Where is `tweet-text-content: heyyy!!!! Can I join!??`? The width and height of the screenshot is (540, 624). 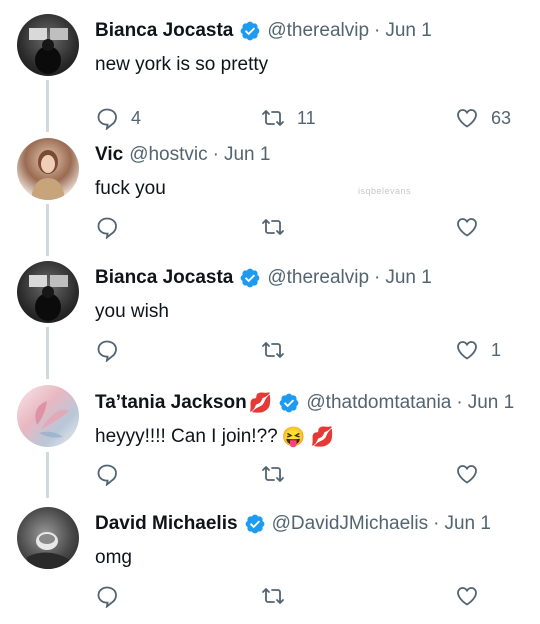 tweet-text-content: heyyy!!!! Can I join!?? is located at coordinates (186, 436).